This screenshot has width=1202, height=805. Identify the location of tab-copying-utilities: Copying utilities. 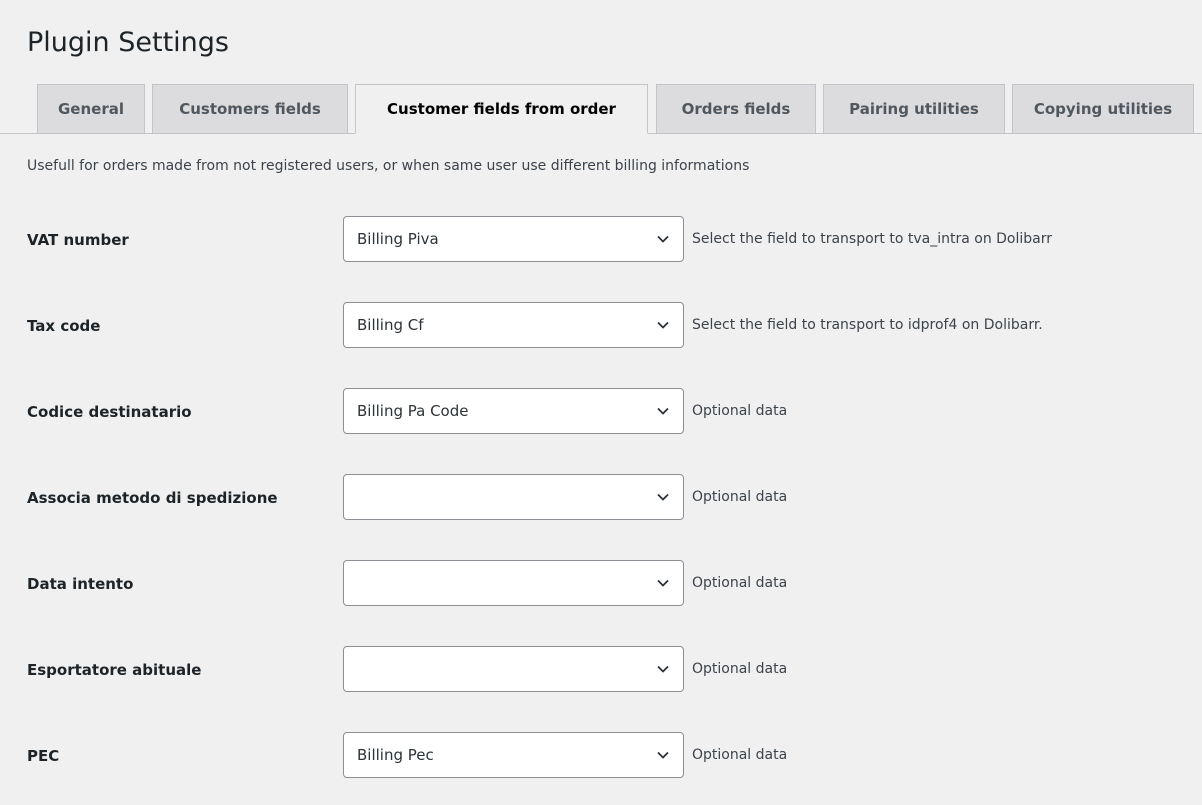
(1103, 108).